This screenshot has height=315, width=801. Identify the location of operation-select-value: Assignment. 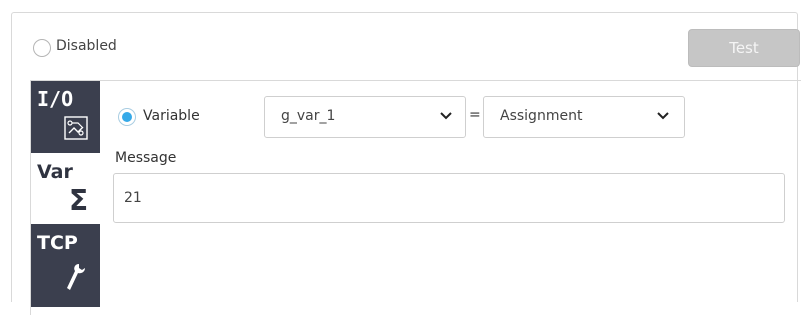
(541, 116).